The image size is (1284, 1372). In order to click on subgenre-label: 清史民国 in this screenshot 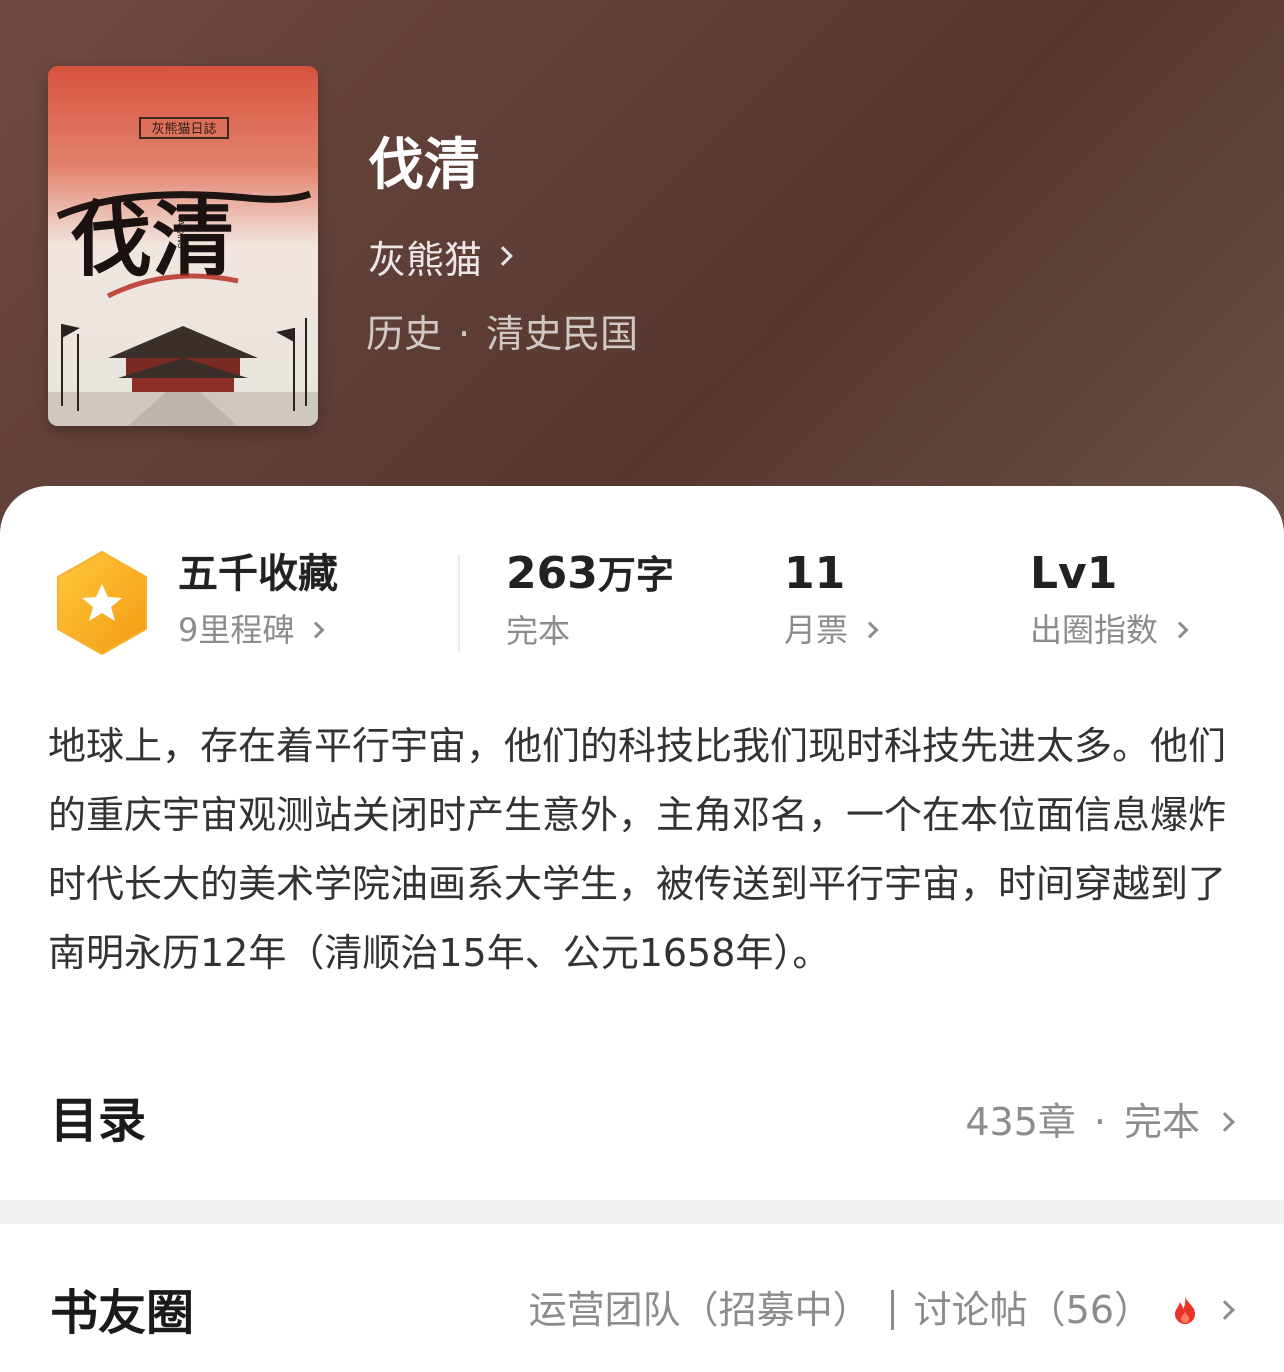, I will do `click(562, 334)`.